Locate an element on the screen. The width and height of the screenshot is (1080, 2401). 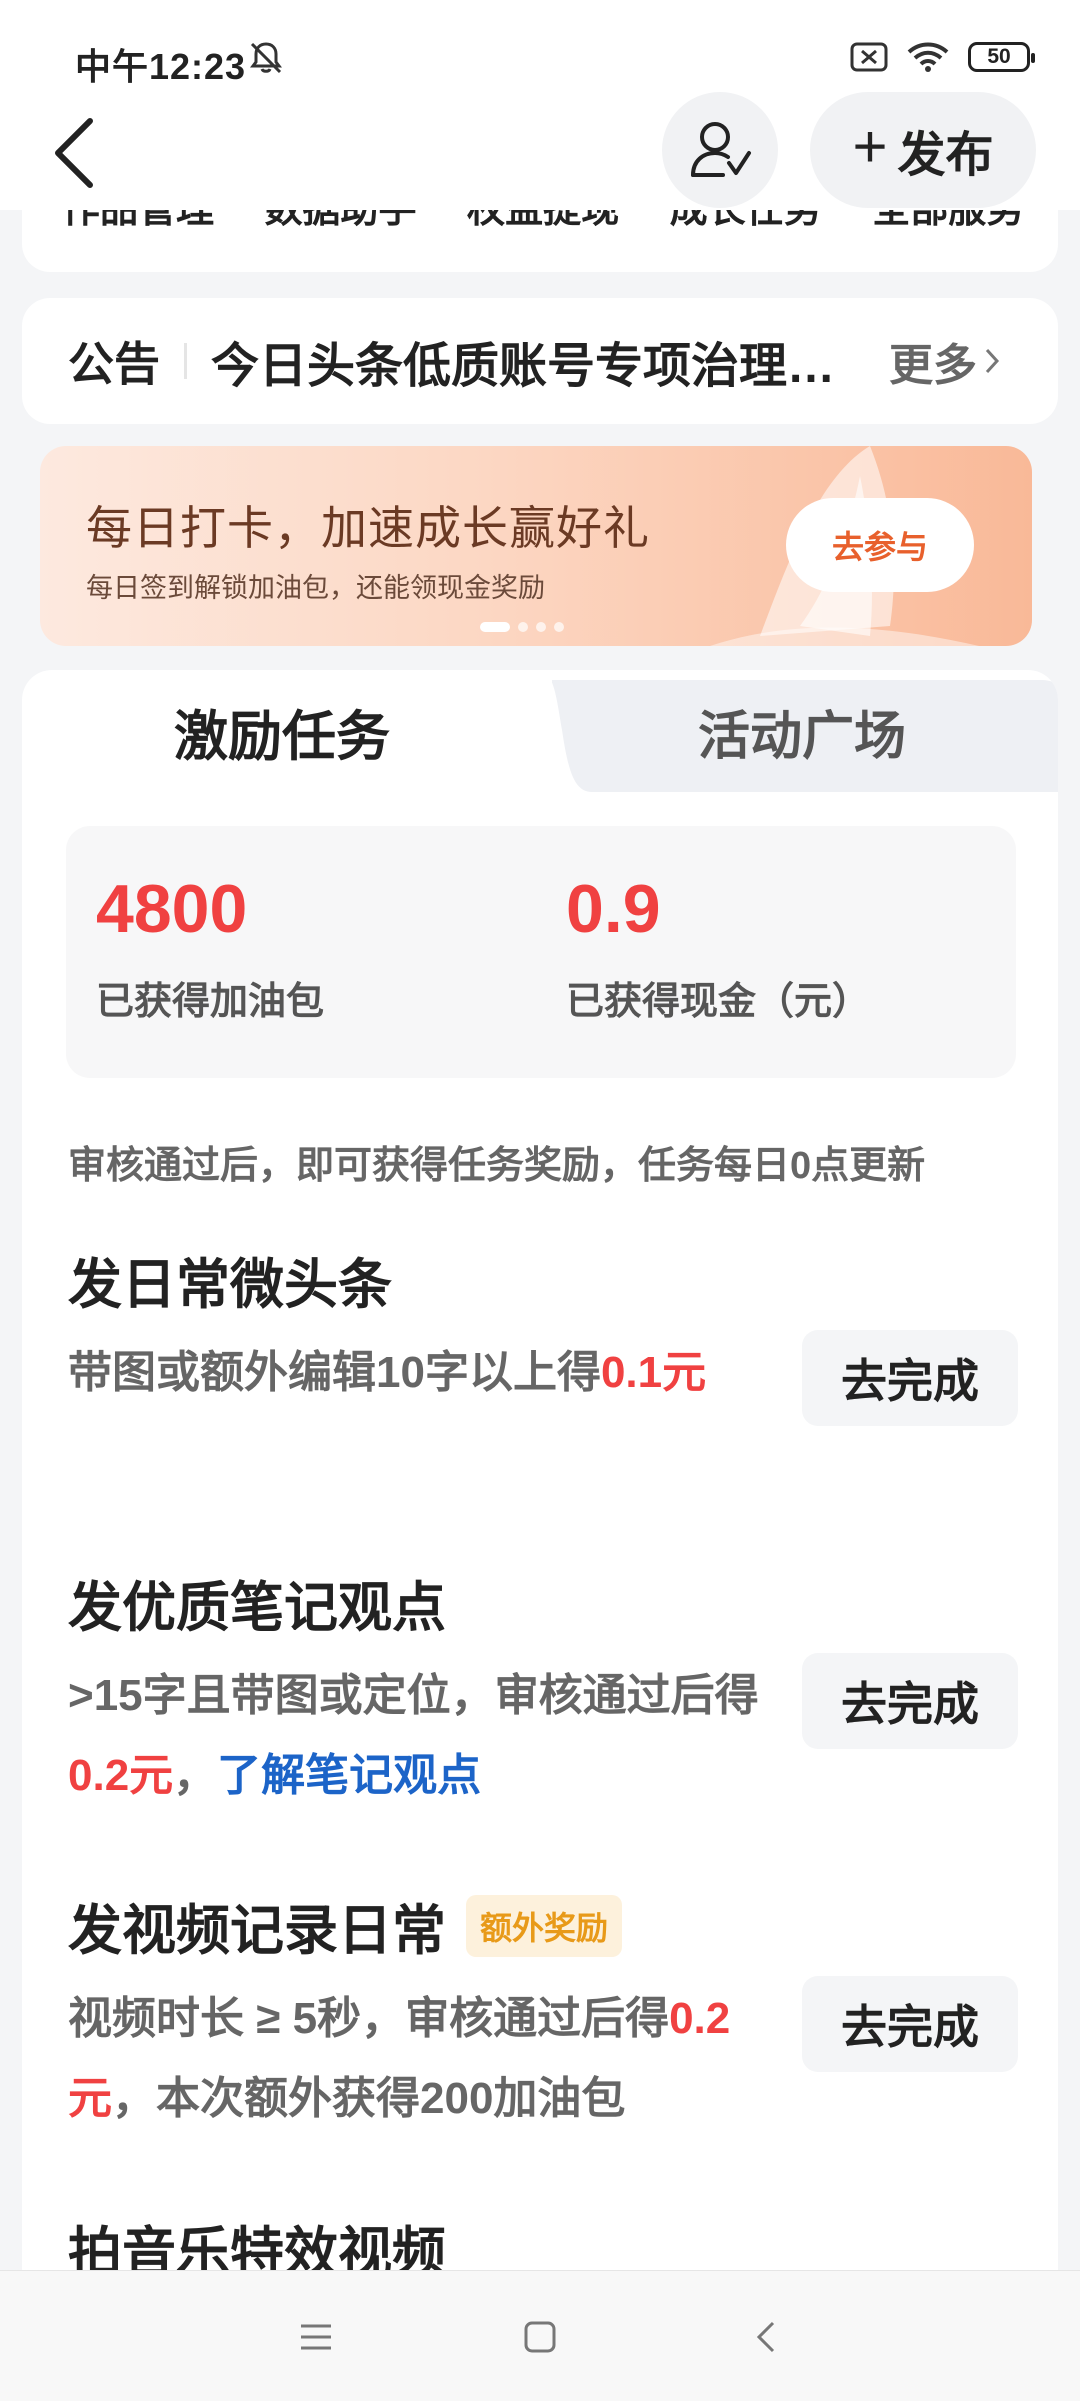
earnings-summary: 4800 已获得加油包 0.9 已获得现金（元） is located at coordinates (541, 952).